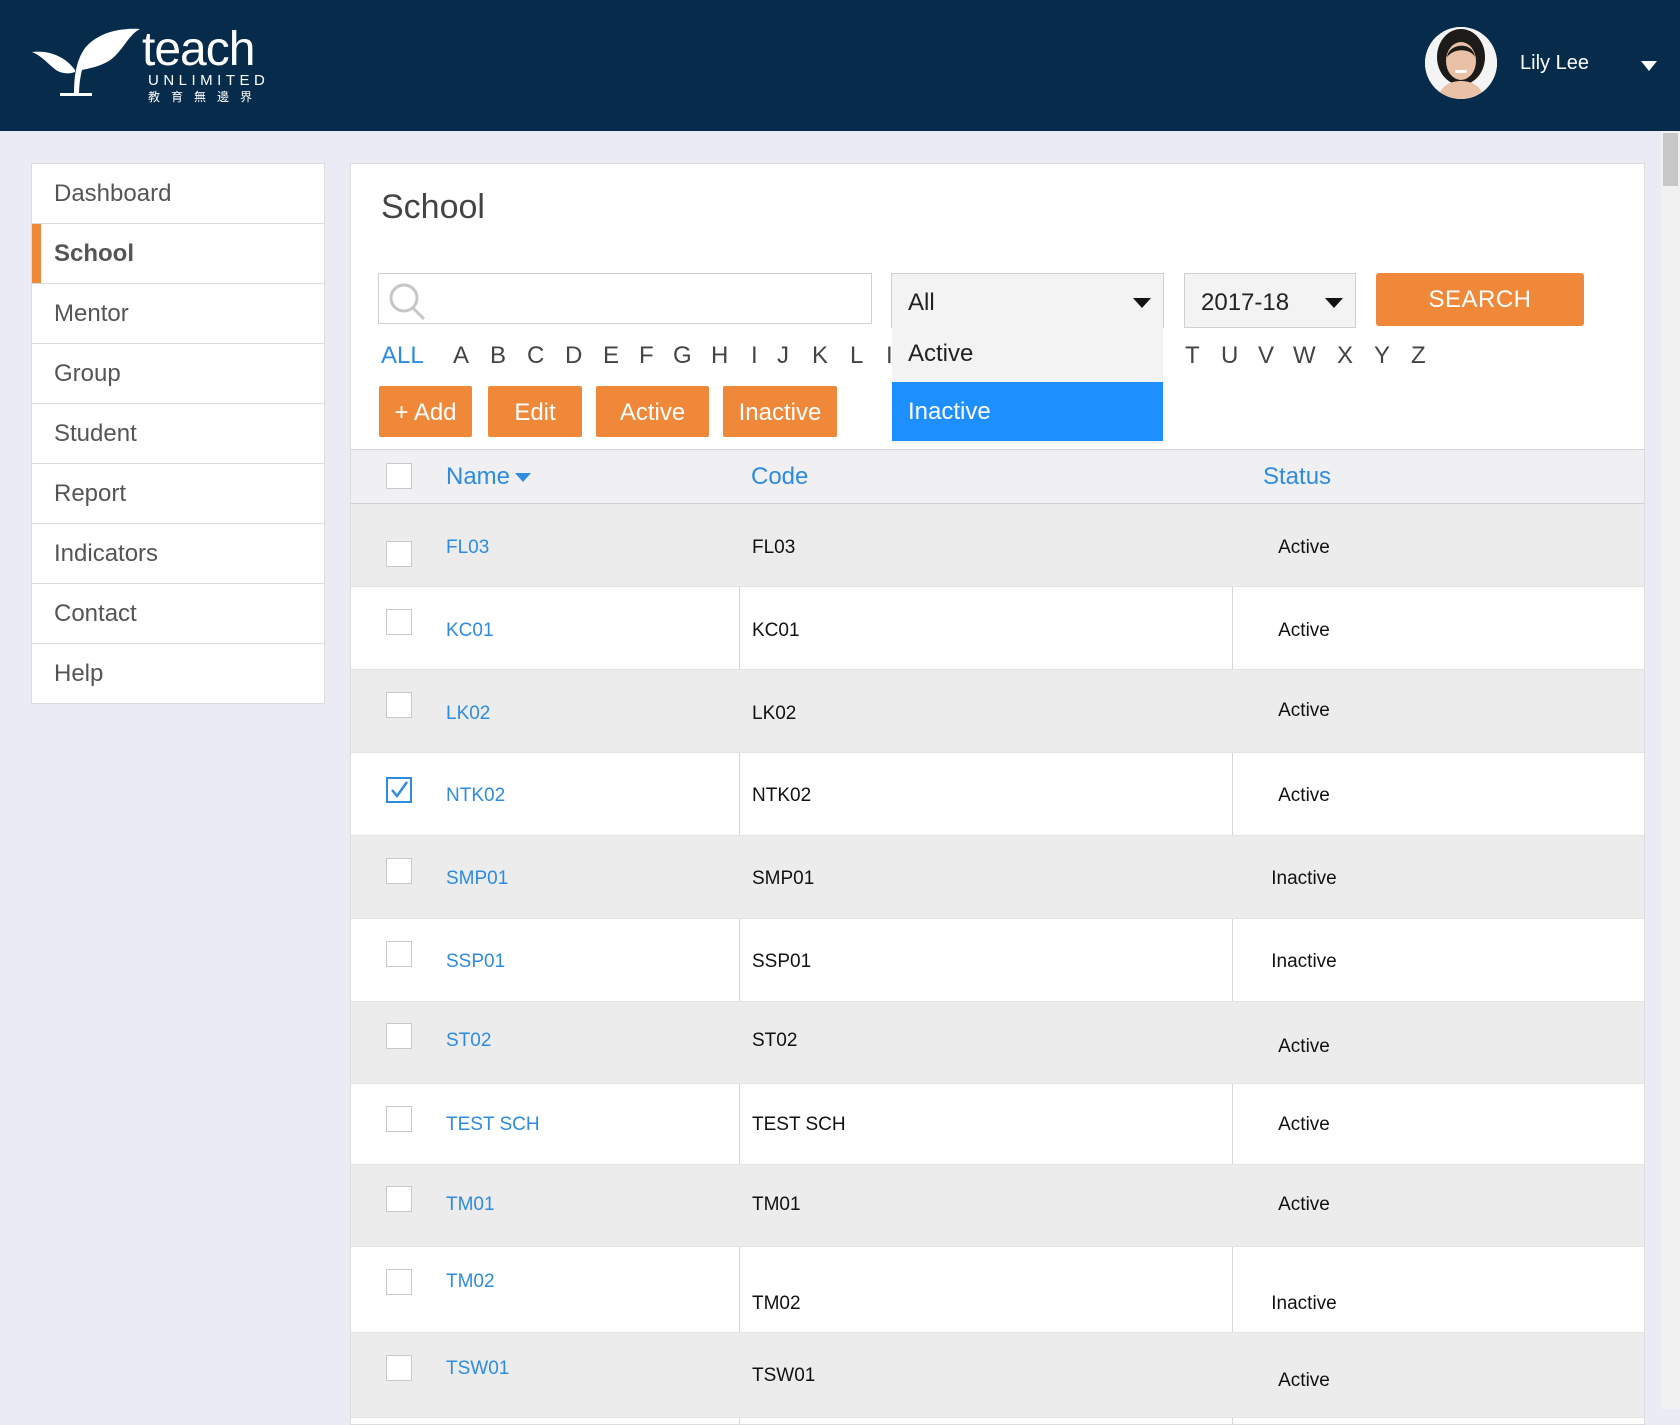 This screenshot has width=1680, height=1425. What do you see at coordinates (535, 411) in the screenshot?
I see `edit-button: Edit` at bounding box center [535, 411].